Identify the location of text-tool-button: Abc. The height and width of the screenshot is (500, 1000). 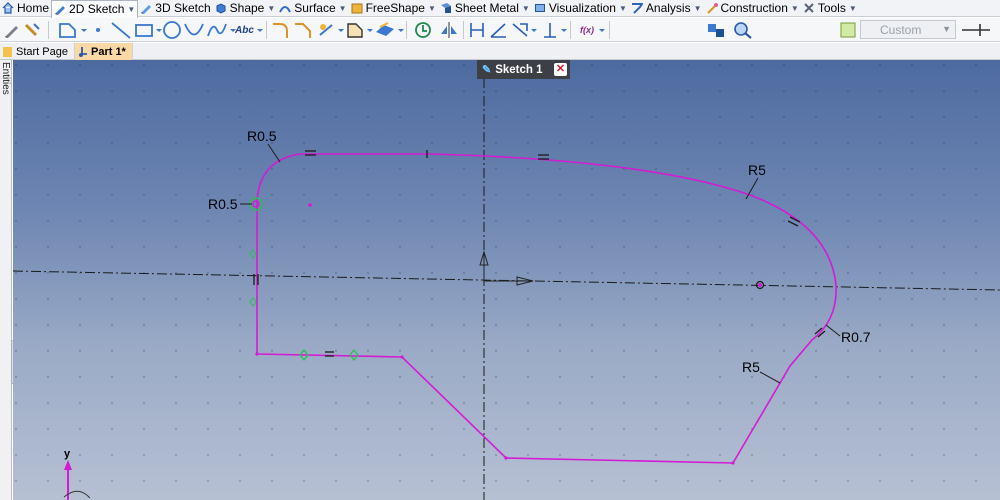
(244, 30).